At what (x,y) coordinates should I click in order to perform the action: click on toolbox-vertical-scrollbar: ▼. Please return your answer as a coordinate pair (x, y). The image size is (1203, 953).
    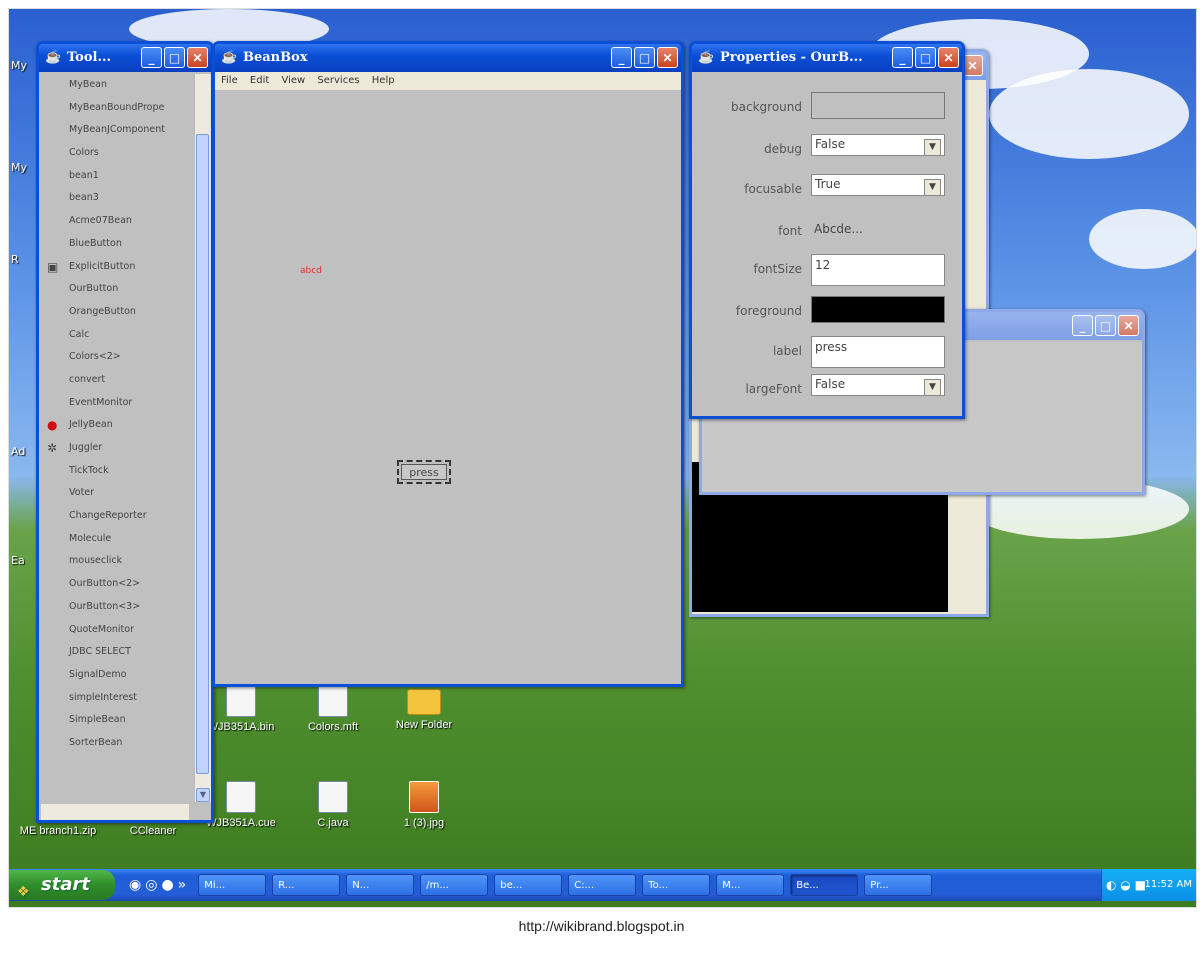
    Looking at the image, I should click on (202, 438).